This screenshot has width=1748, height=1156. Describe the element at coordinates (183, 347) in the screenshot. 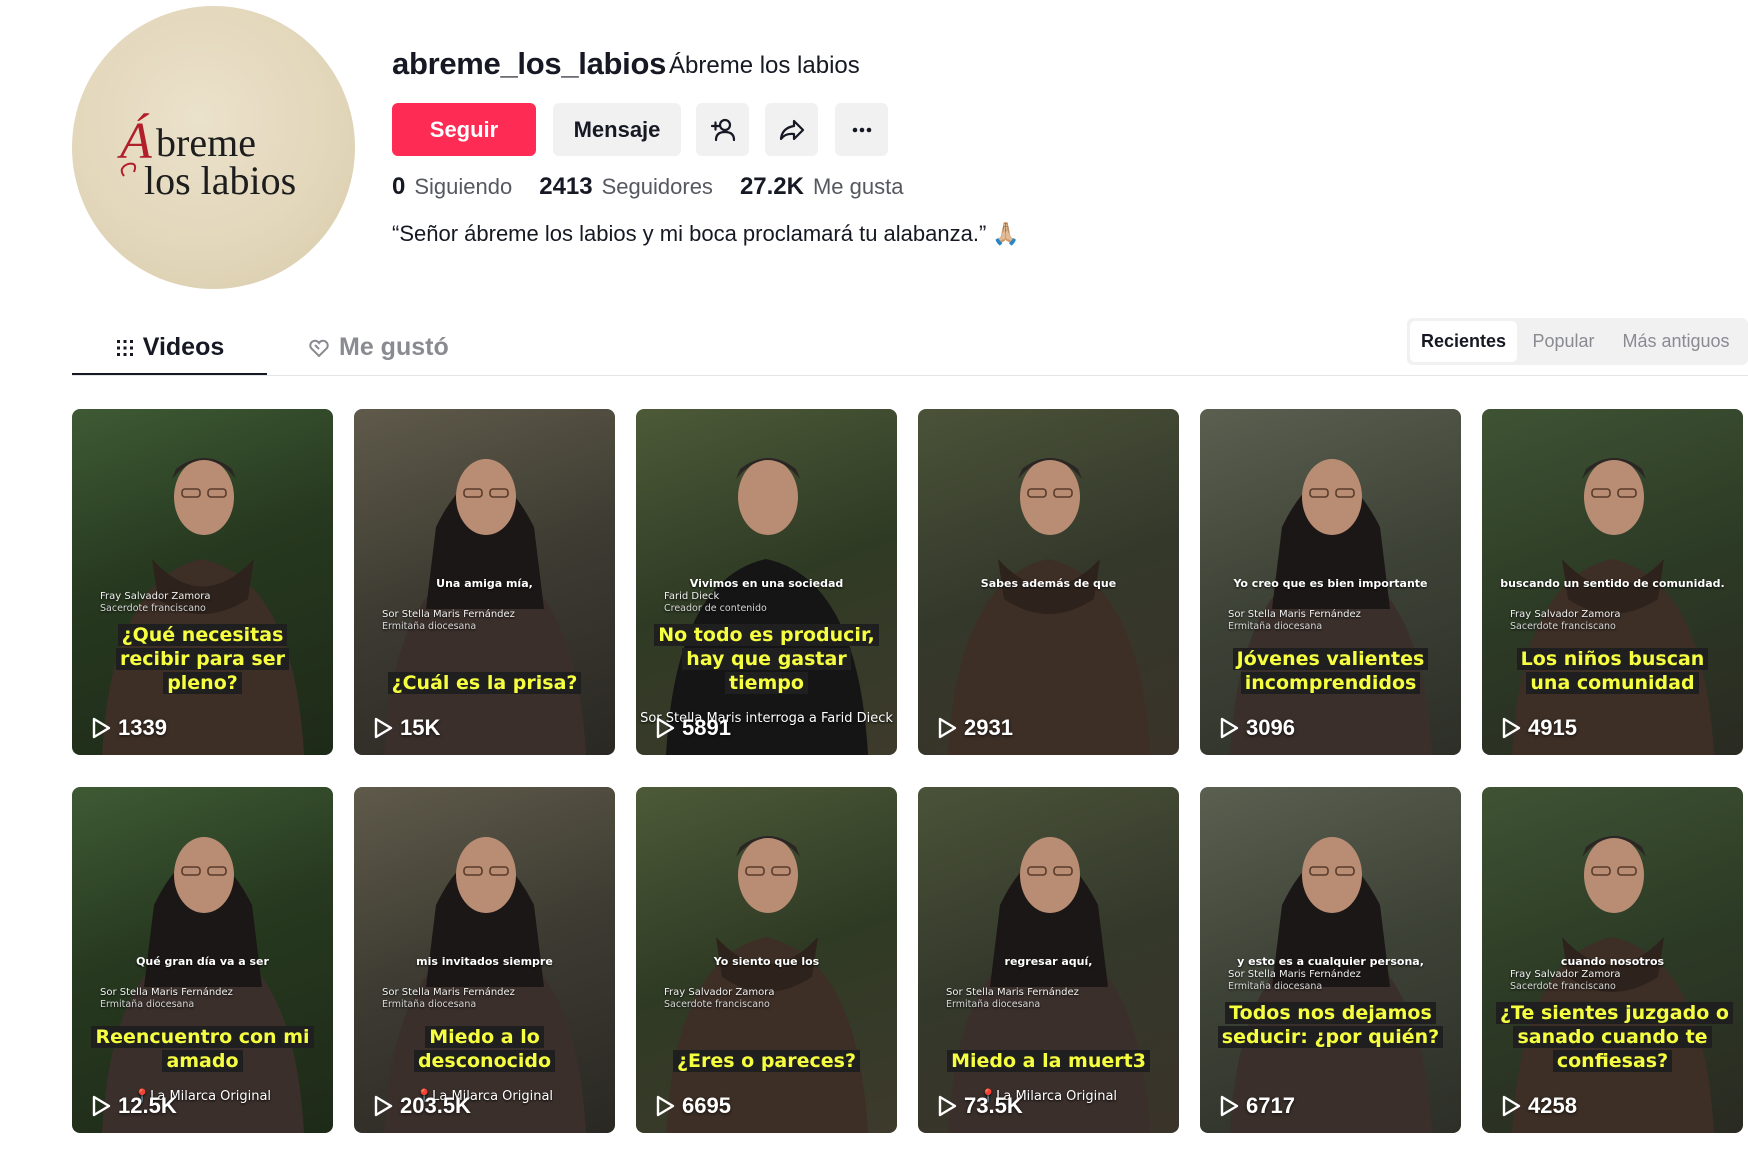

I see `tab-videos-label: Videos` at that location.